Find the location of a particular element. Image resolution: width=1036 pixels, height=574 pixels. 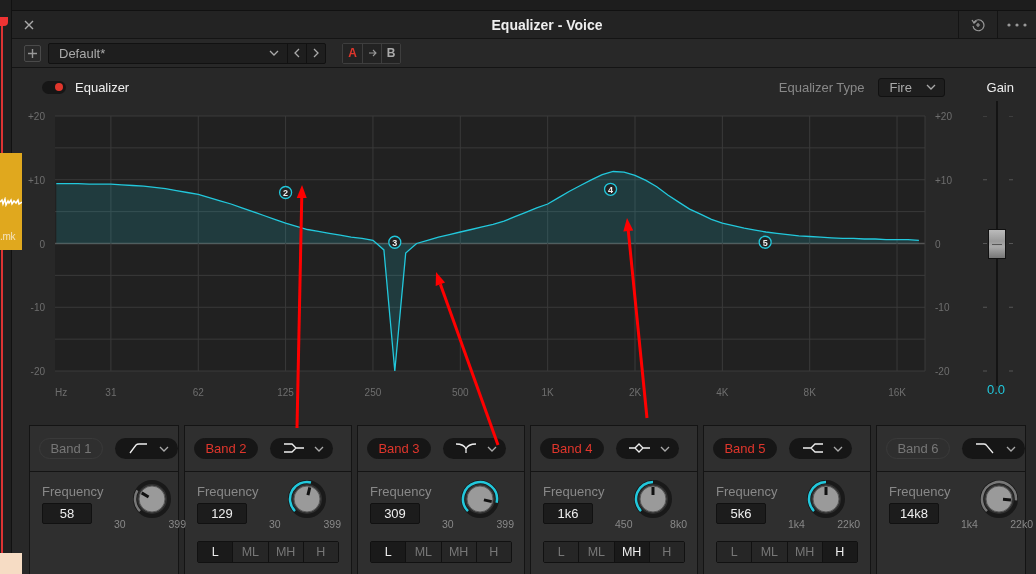

band-toggle: Band 5 is located at coordinates (745, 448).